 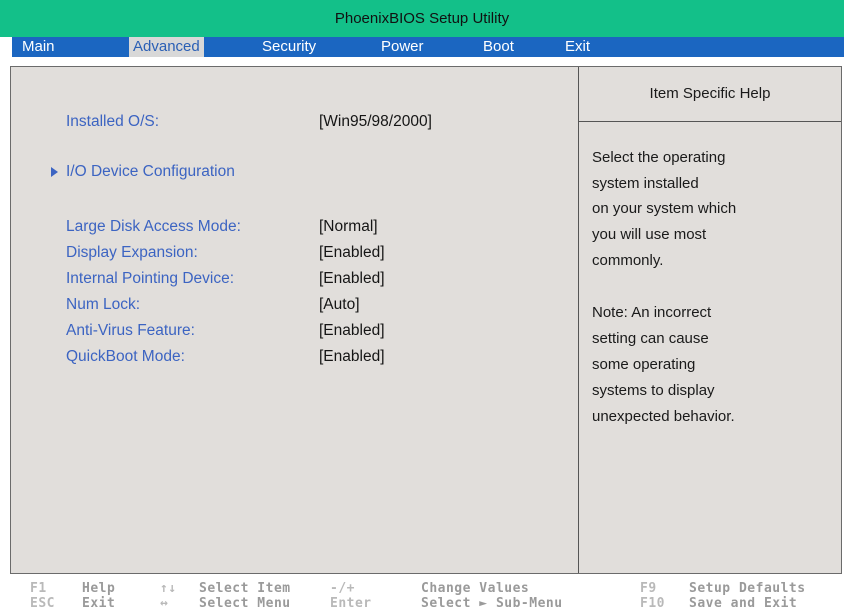 I want to click on right-triangle-icon, so click(x=54, y=172).